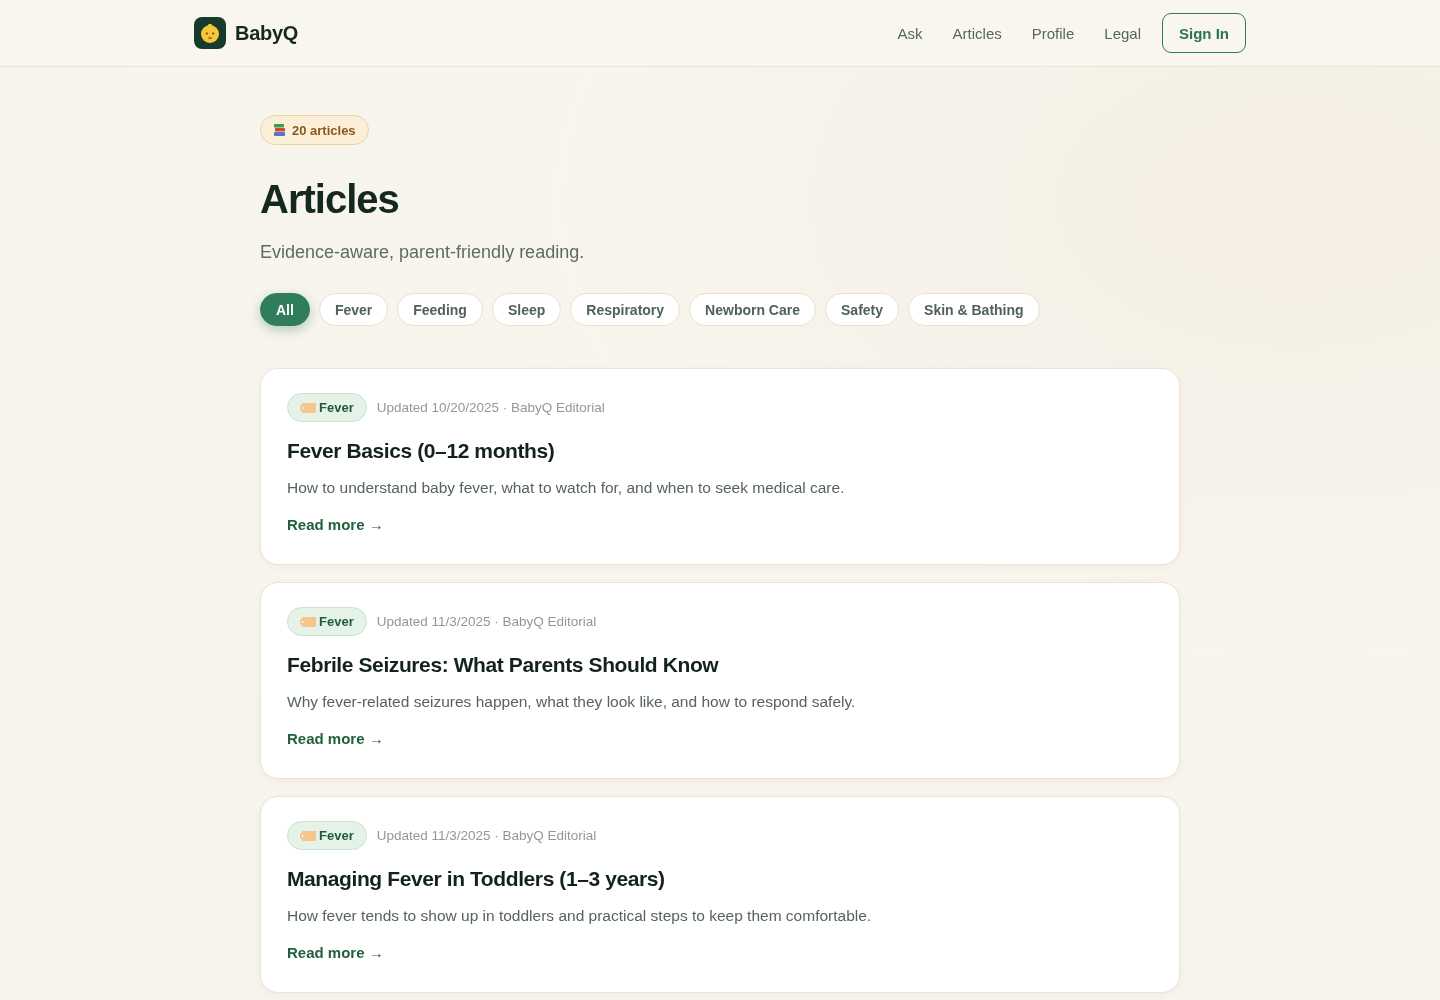 Image resolution: width=1440 pixels, height=1000 pixels. Describe the element at coordinates (440, 309) in the screenshot. I see `filter-chip: Feeding` at that location.